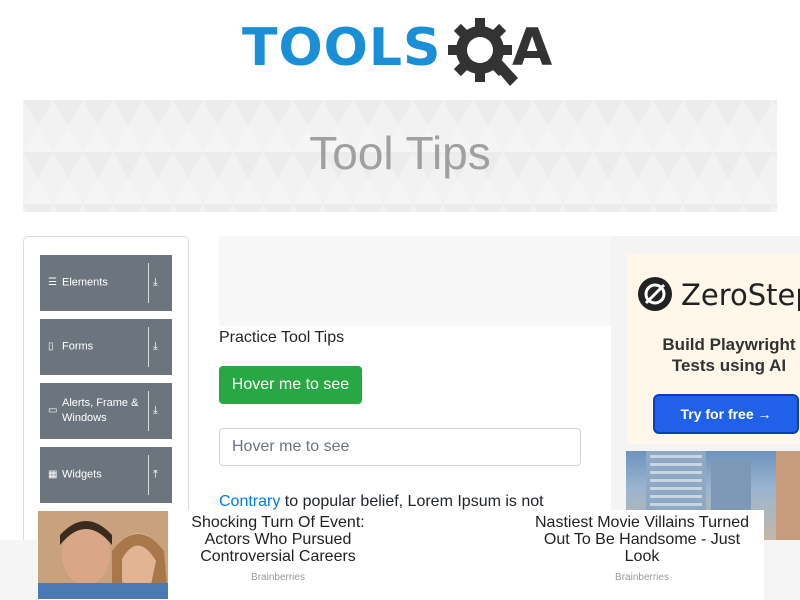 This screenshot has height=600, width=800. Describe the element at coordinates (106, 475) in the screenshot. I see `sidebar-item-widgets: ▦ Widgets ⤒` at that location.